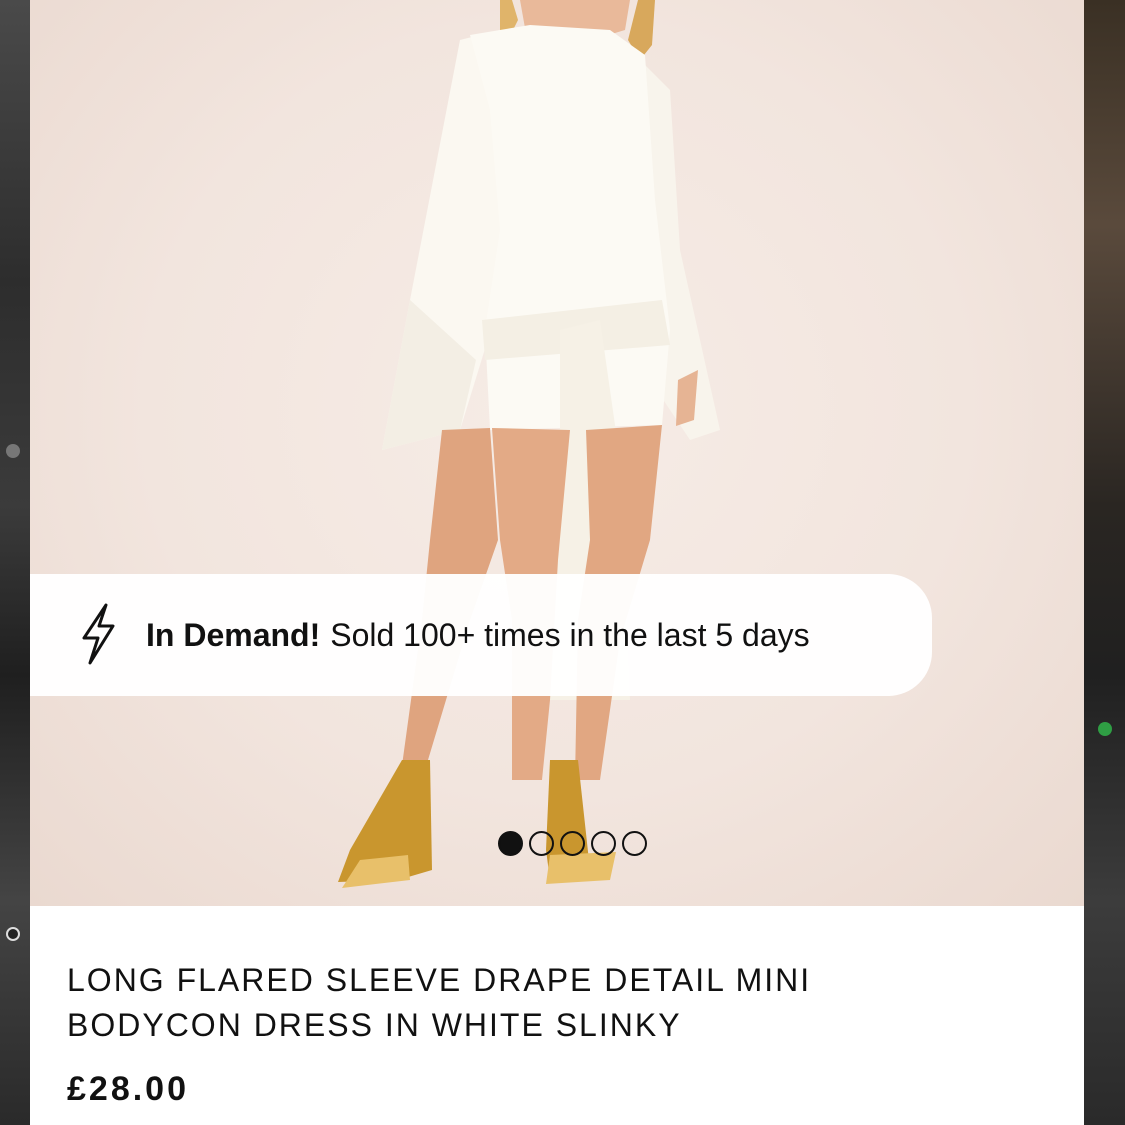 The width and height of the screenshot is (1125, 1125). I want to click on in-demand-label: In Demand!, so click(233, 634).